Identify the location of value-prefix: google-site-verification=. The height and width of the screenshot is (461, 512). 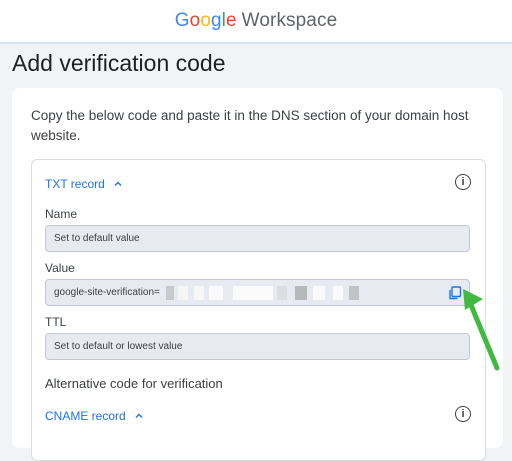
(107, 292).